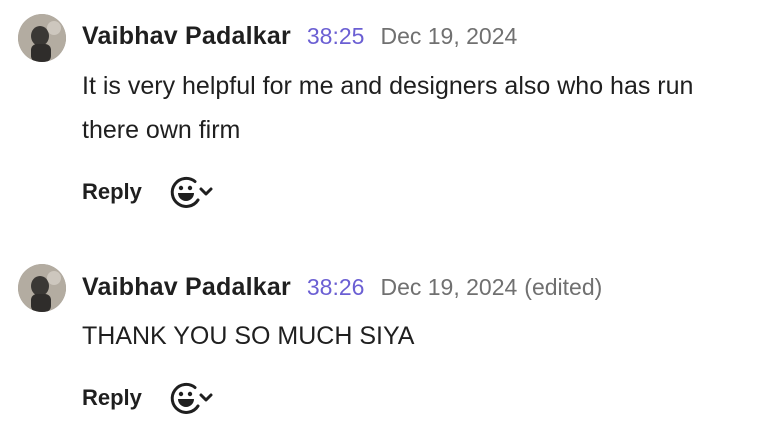  I want to click on edited-label: (edited), so click(563, 287).